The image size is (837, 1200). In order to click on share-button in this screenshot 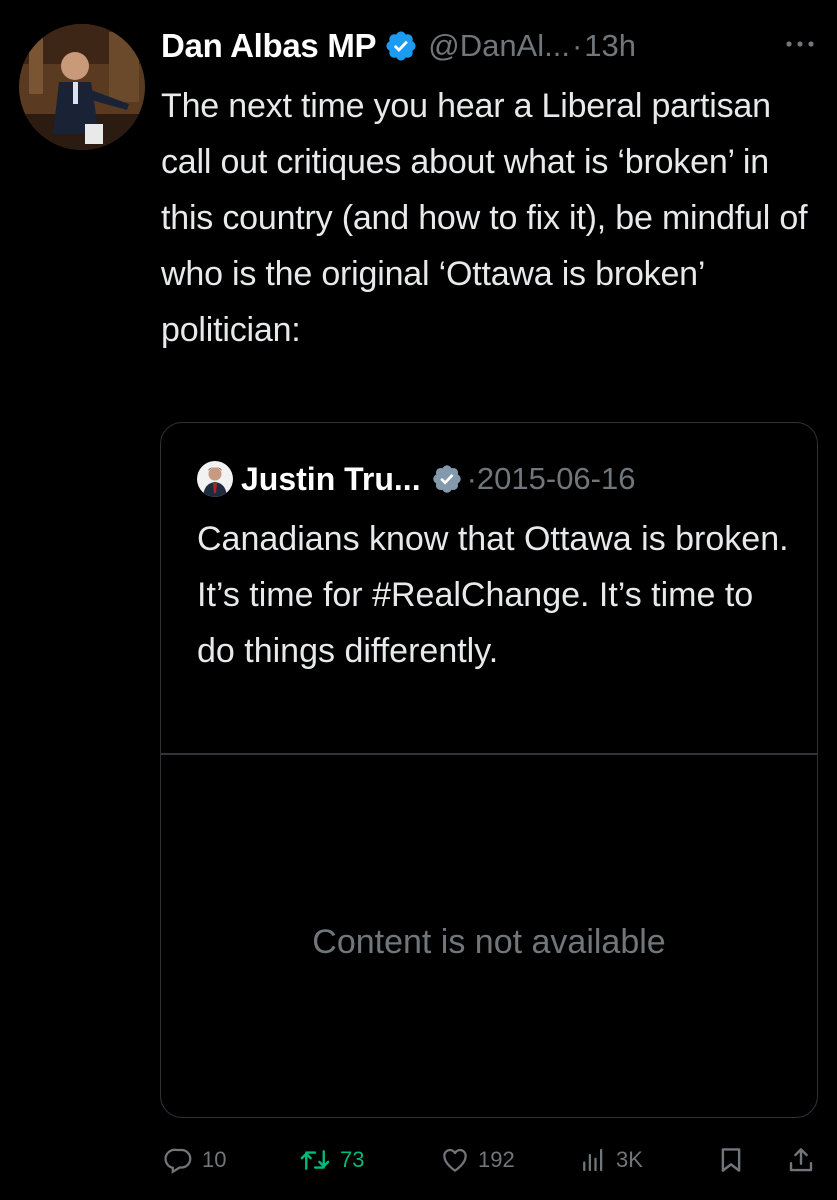, I will do `click(801, 1160)`.